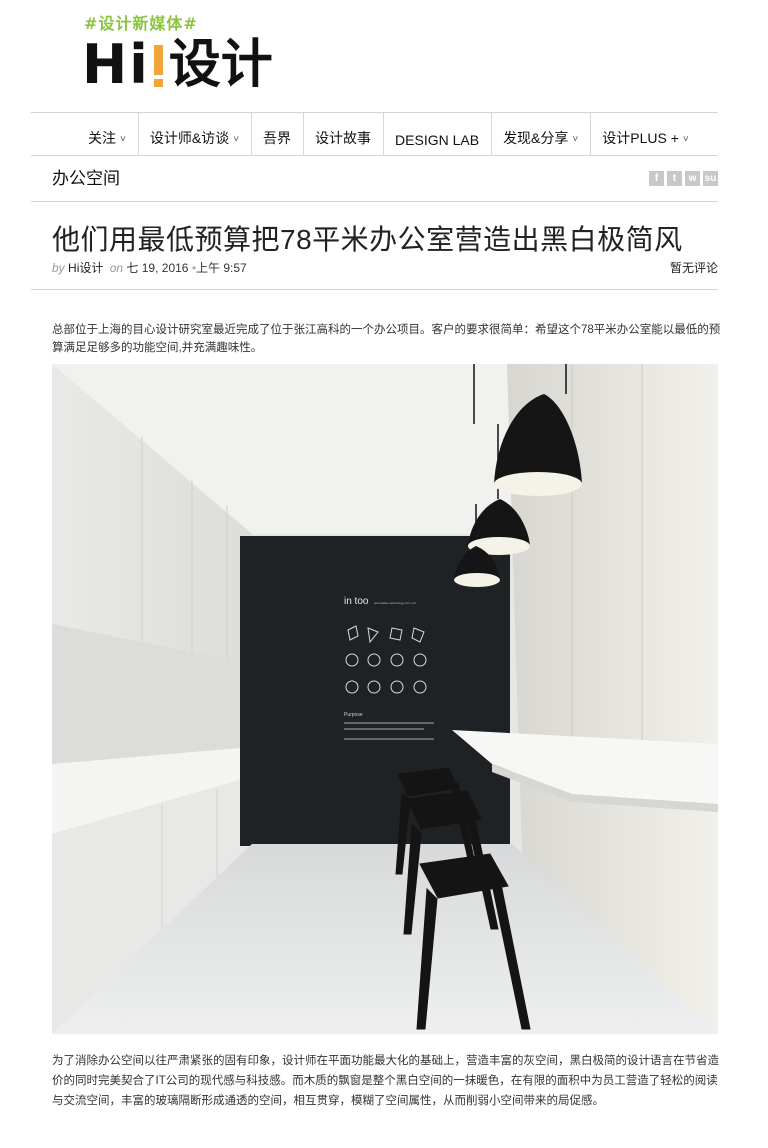 This screenshot has height=1148, width=768. What do you see at coordinates (374, 289) in the screenshot?
I see `meta-divider` at bounding box center [374, 289].